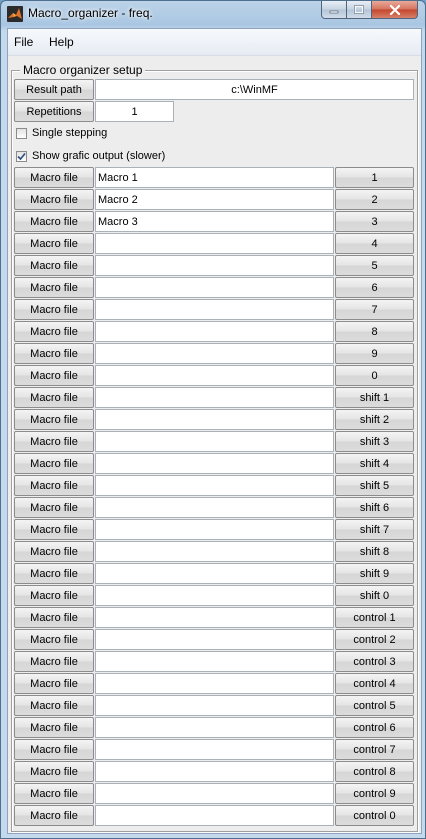  I want to click on hotkey-button: 8, so click(374, 331).